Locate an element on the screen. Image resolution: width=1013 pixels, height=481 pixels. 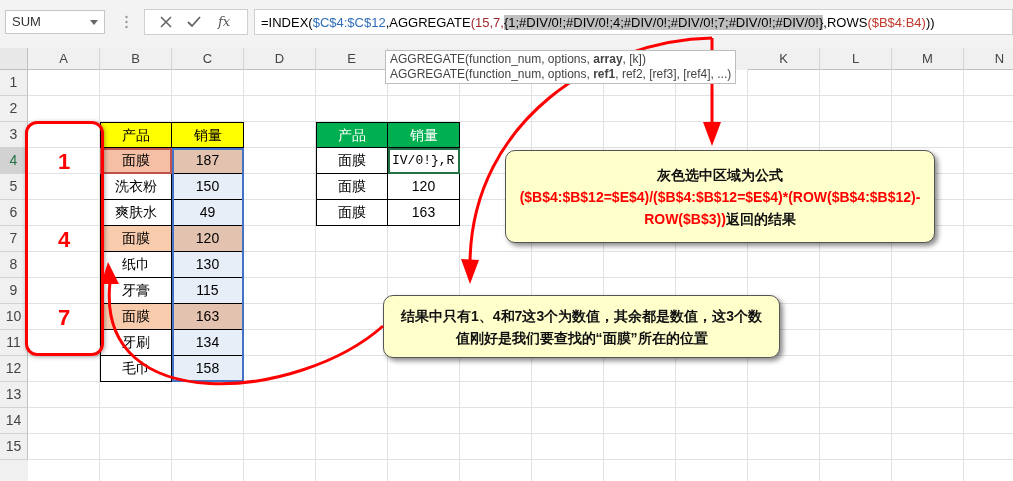
row-header: 4 is located at coordinates (14, 161).